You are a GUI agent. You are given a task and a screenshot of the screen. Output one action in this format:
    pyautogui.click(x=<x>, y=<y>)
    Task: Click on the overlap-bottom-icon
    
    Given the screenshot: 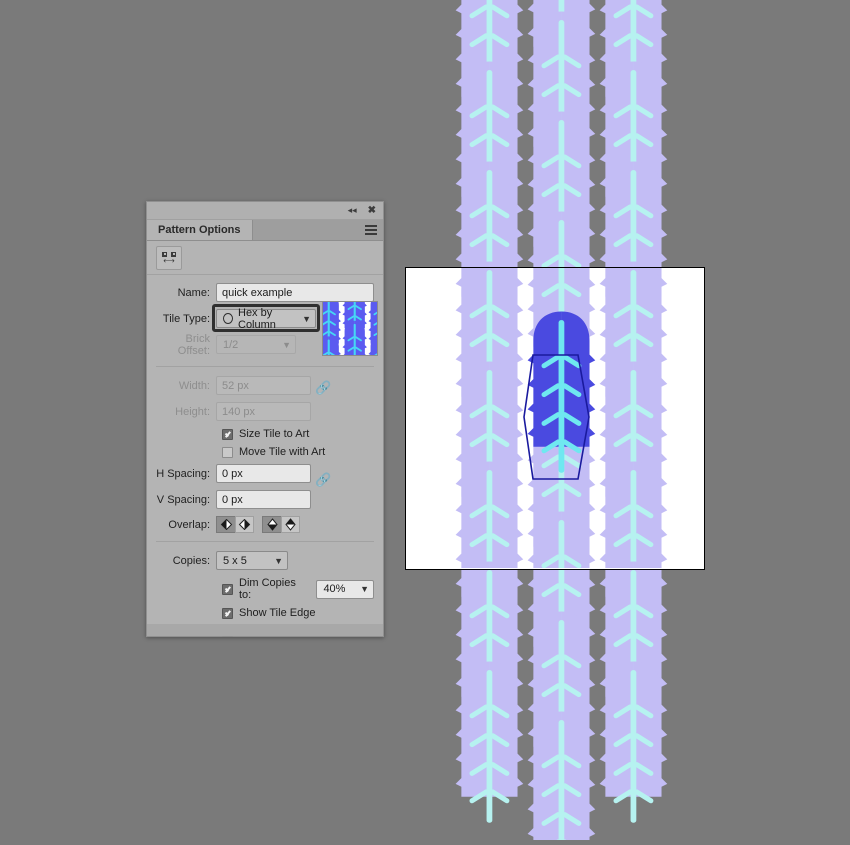 What is the action you would take?
    pyautogui.click(x=272, y=524)
    